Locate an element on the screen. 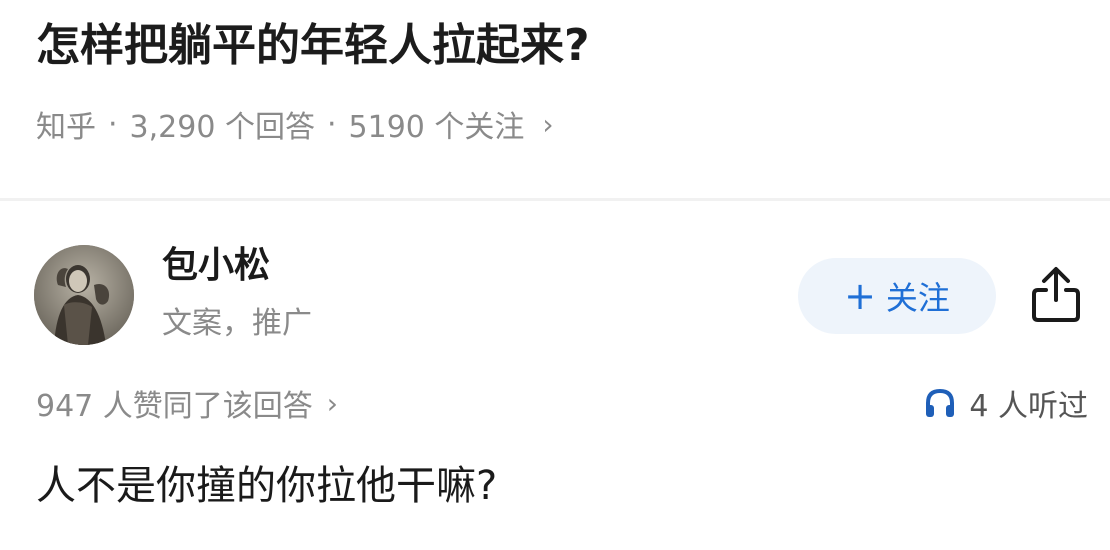 Image resolution: width=1110 pixels, height=550 pixels. question-title: 怎样把躺平的年轻人拉起来? is located at coordinates (313, 46).